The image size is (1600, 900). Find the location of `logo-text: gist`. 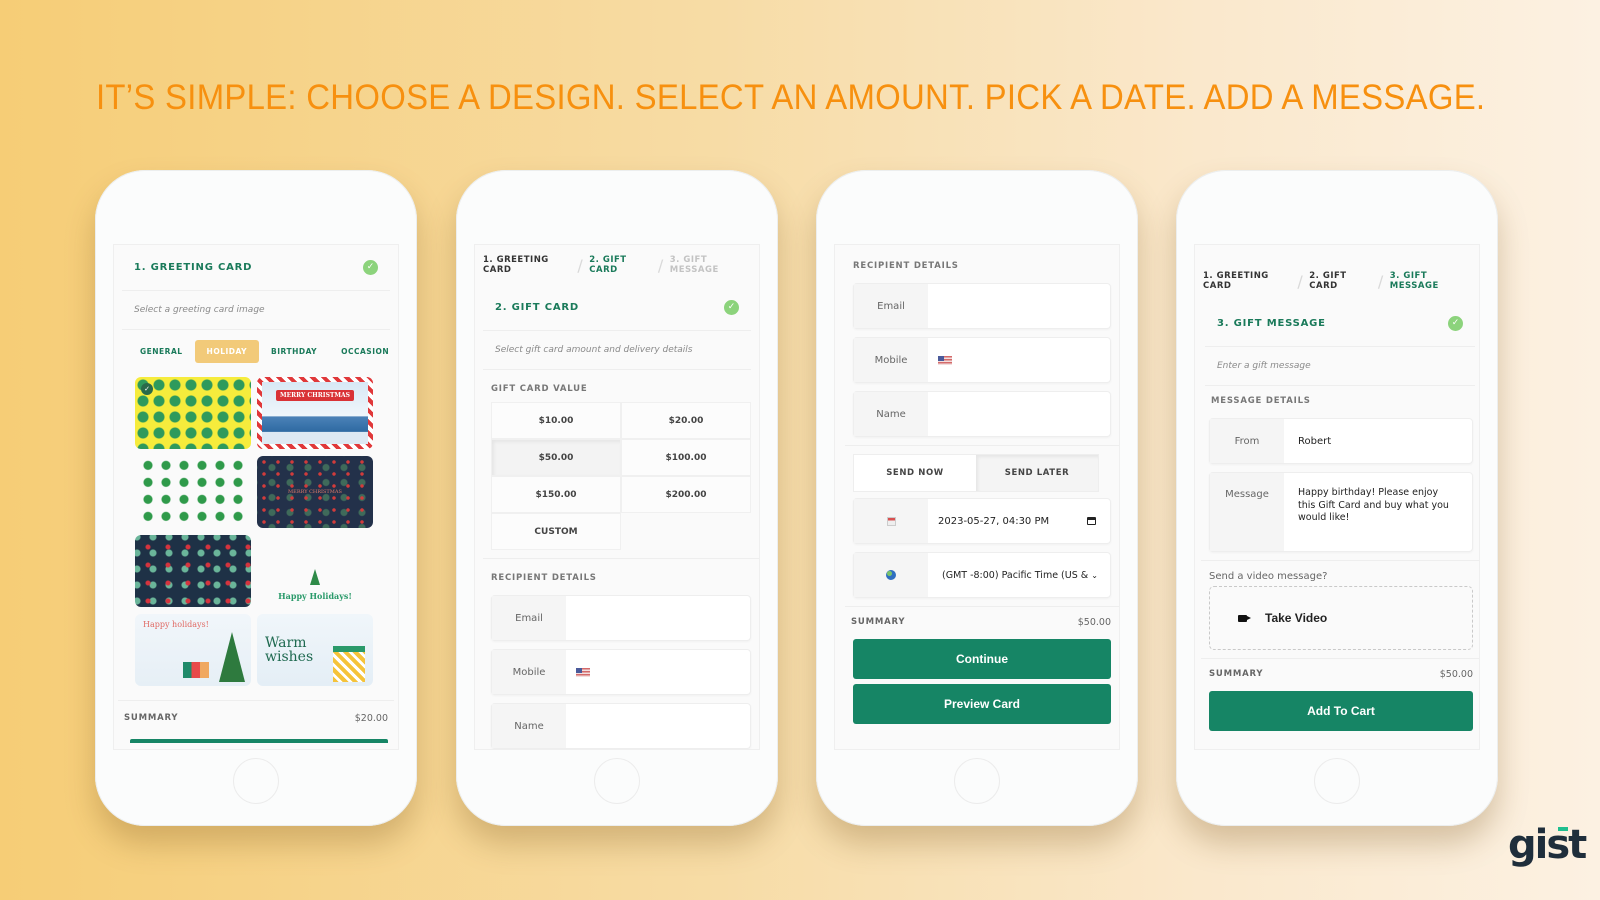

logo-text: gist is located at coordinates (1547, 845).